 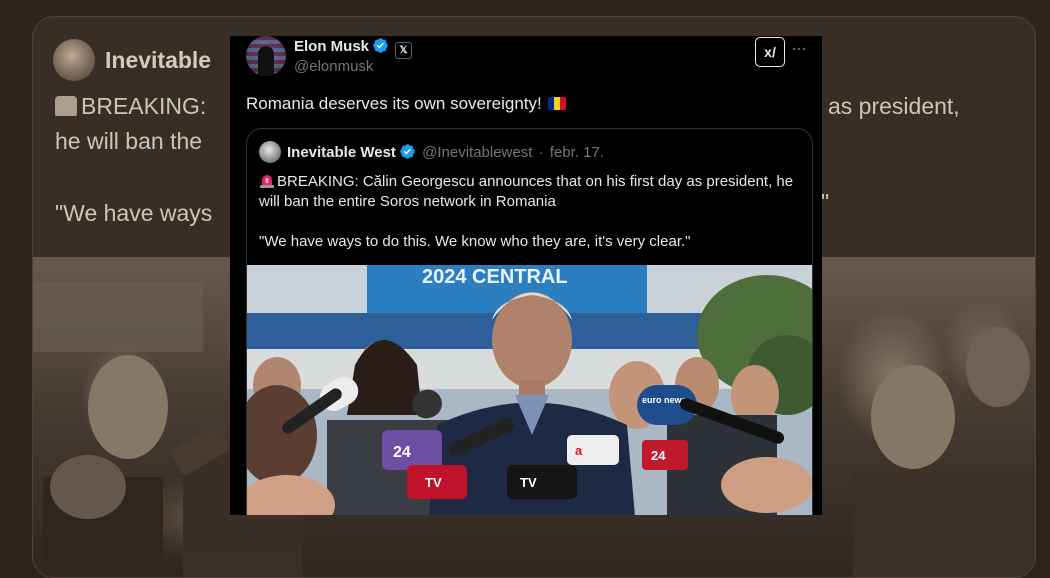 I want to click on author-handle: @elonmusk, so click(x=333, y=66).